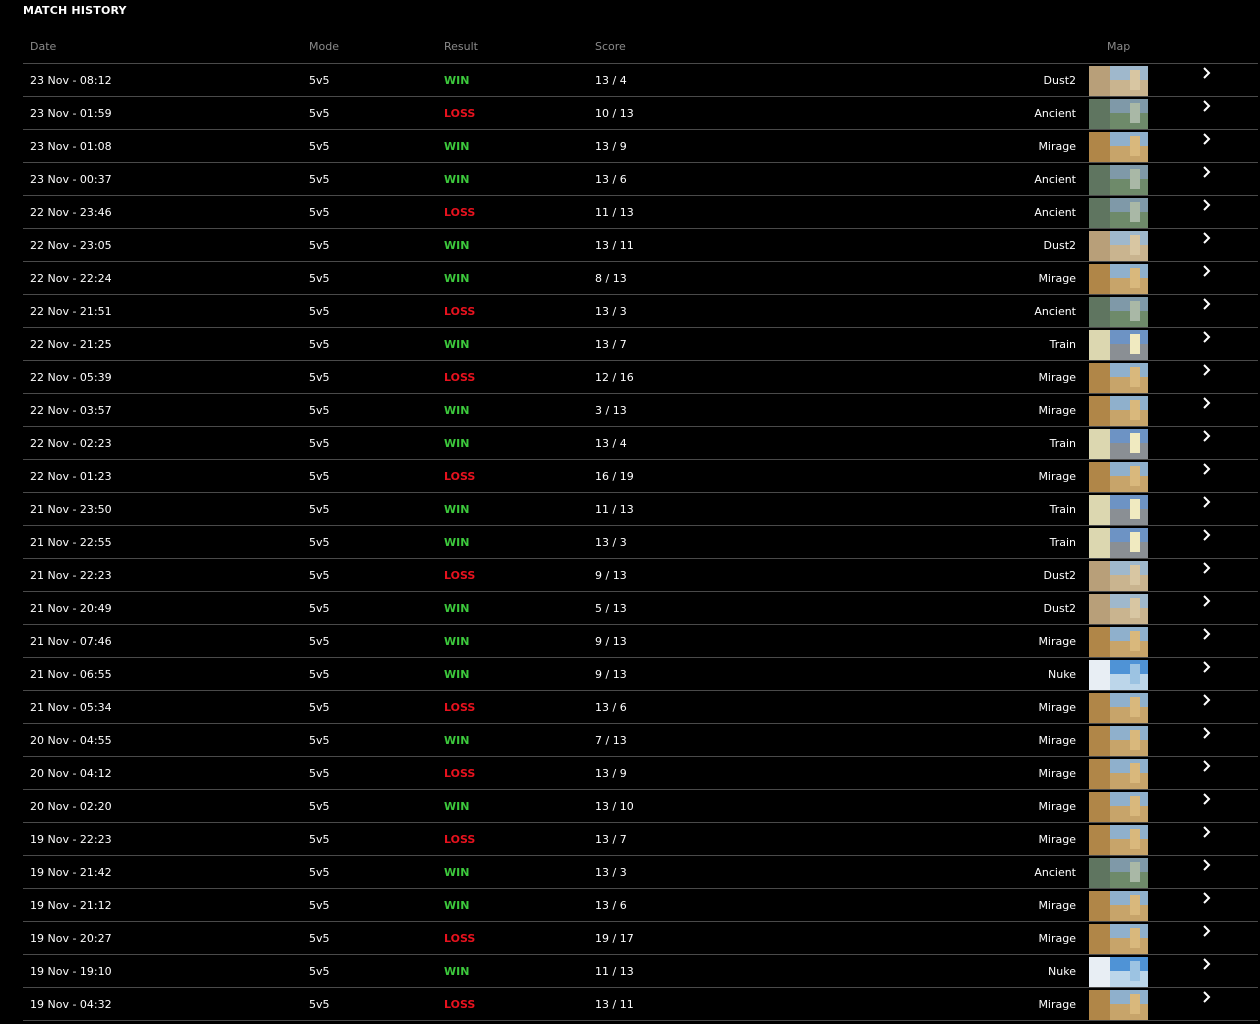  I want to click on match-row: 21 Nov - 06:55 5v5 WIN 9 / 13 Nuke, so click(640, 674).